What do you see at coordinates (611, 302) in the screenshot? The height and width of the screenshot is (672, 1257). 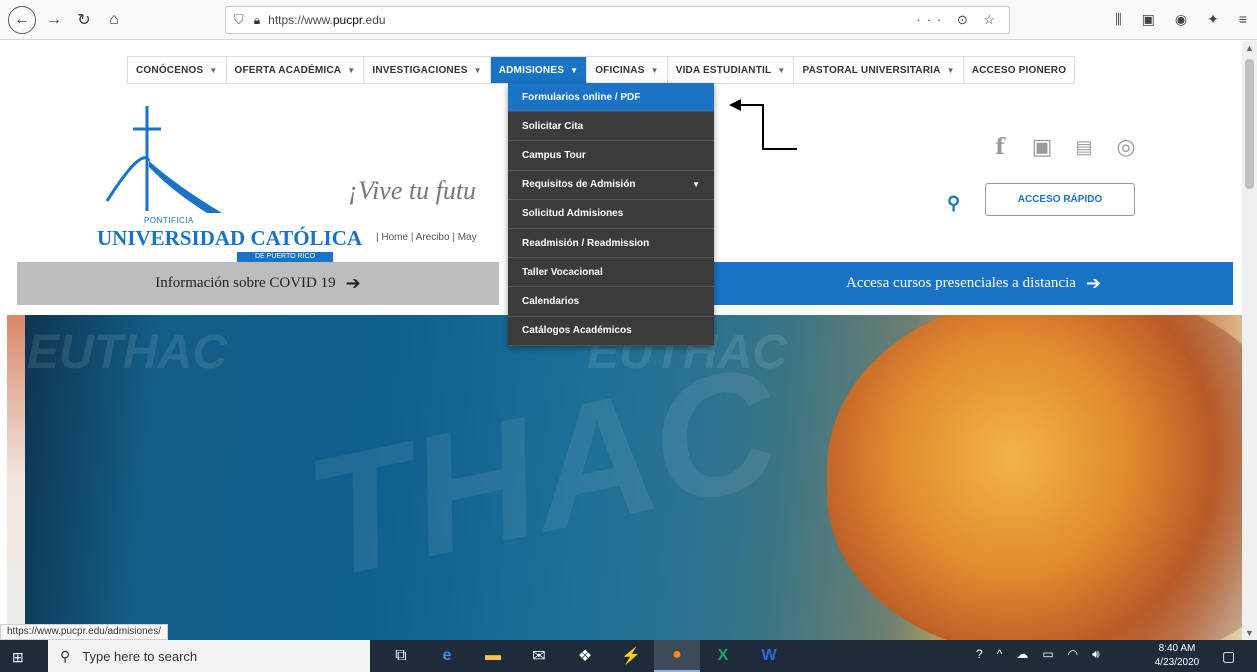 I see `dropdown-item-calendarios: Calendarios` at bounding box center [611, 302].